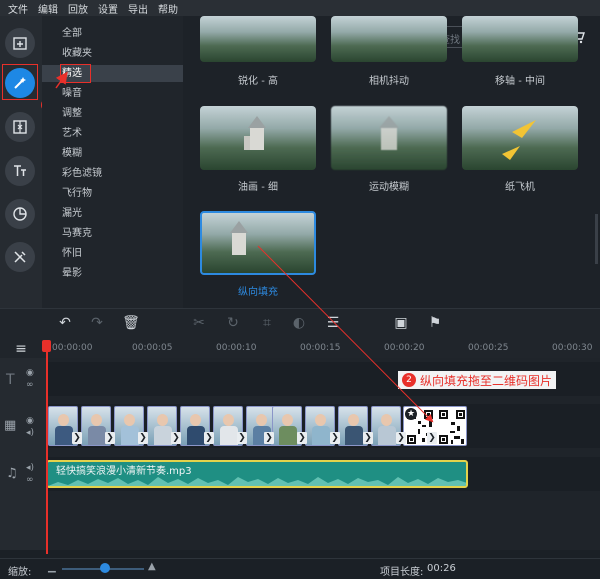 Image resolution: width=600 pixels, height=579 pixels. I want to click on tools-icon, so click(20, 257).